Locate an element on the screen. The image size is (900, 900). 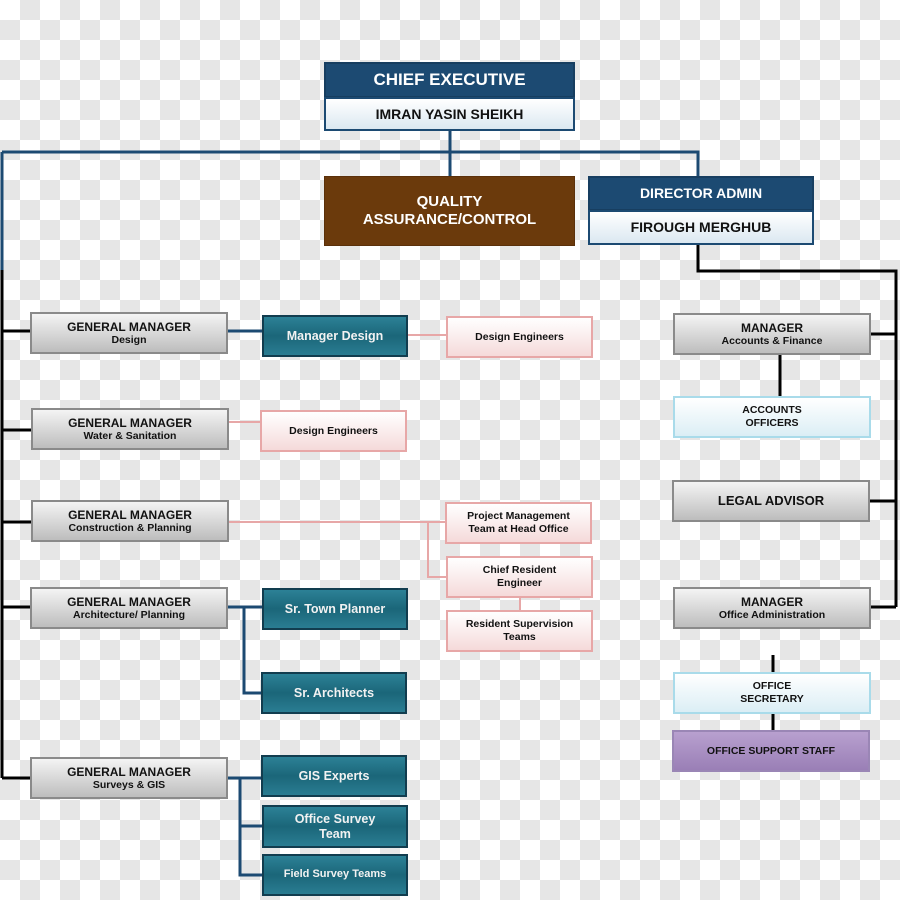
field-survey-text: Field Survey Teams is located at coordinates (335, 874).